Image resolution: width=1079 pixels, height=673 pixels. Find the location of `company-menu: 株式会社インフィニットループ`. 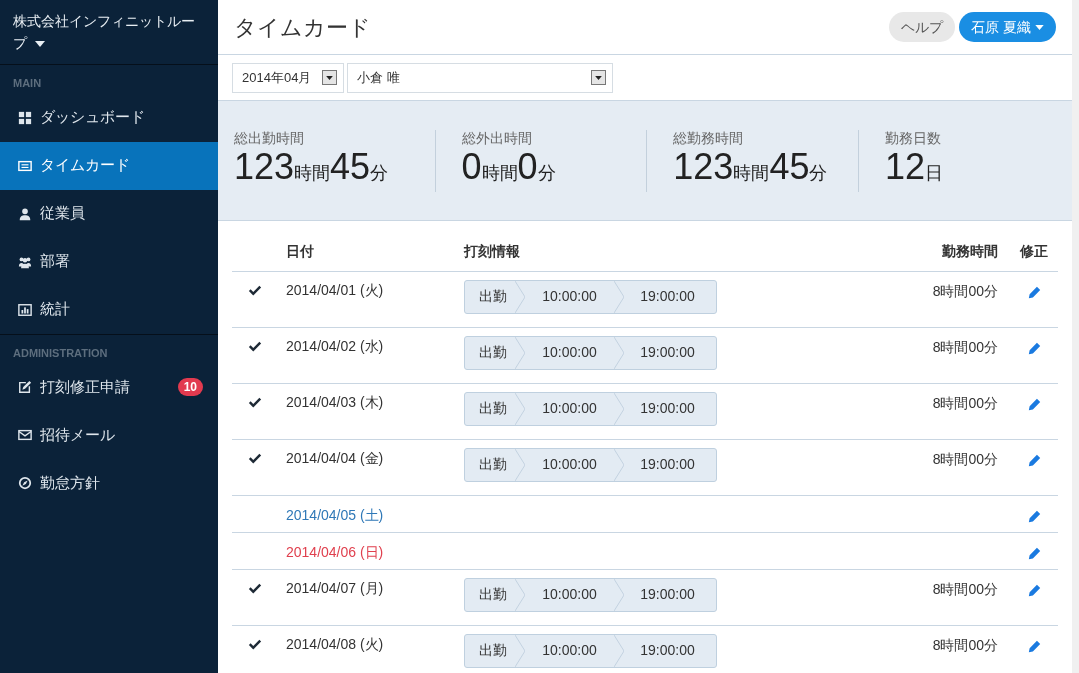

company-menu: 株式会社インフィニットループ is located at coordinates (109, 32).